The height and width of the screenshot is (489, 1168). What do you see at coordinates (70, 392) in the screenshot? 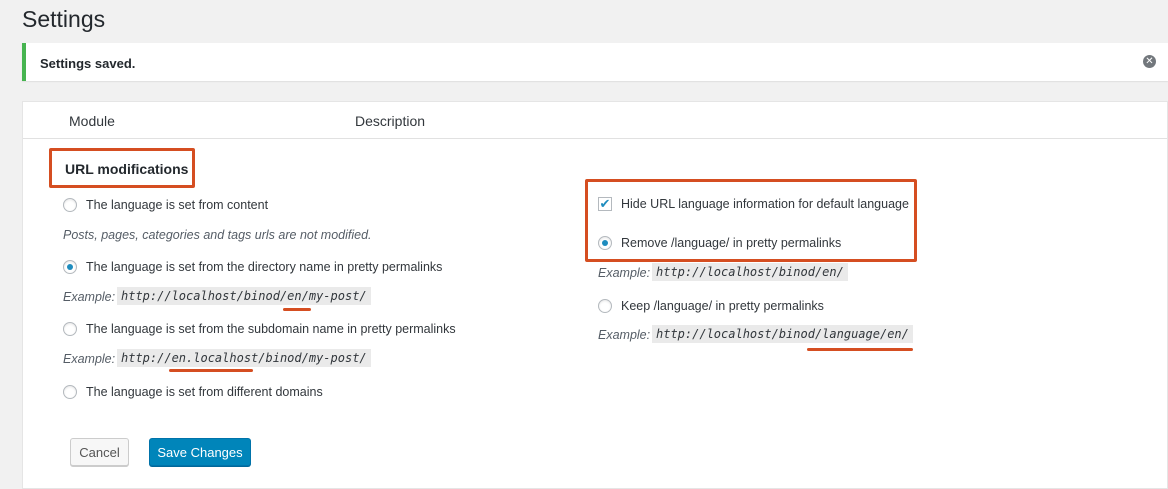
I see `radio-different-domains` at bounding box center [70, 392].